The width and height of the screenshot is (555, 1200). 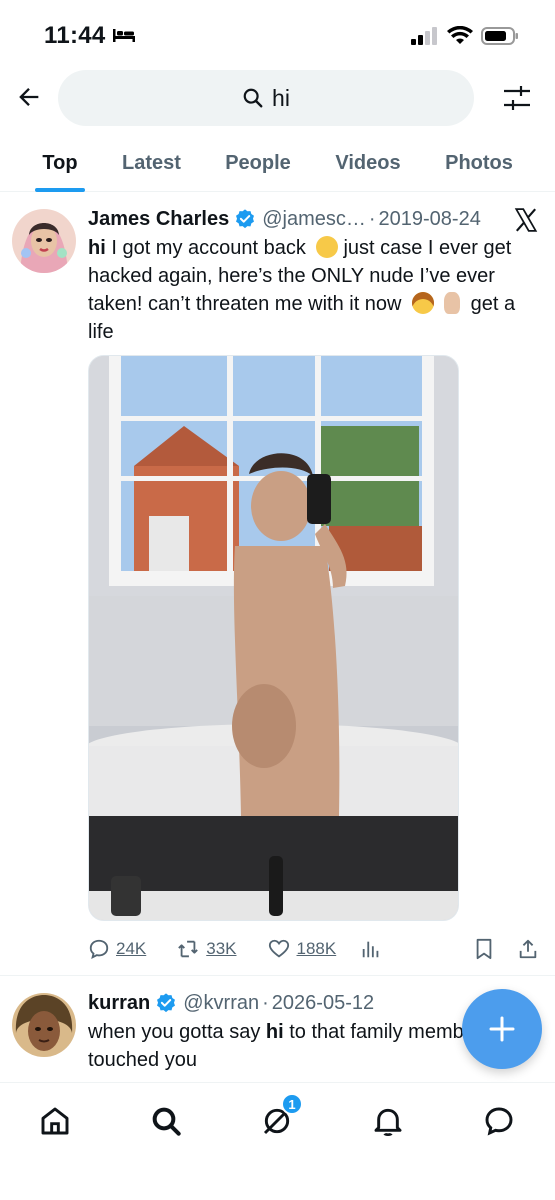 I want to click on views-button, so click(x=371, y=949).